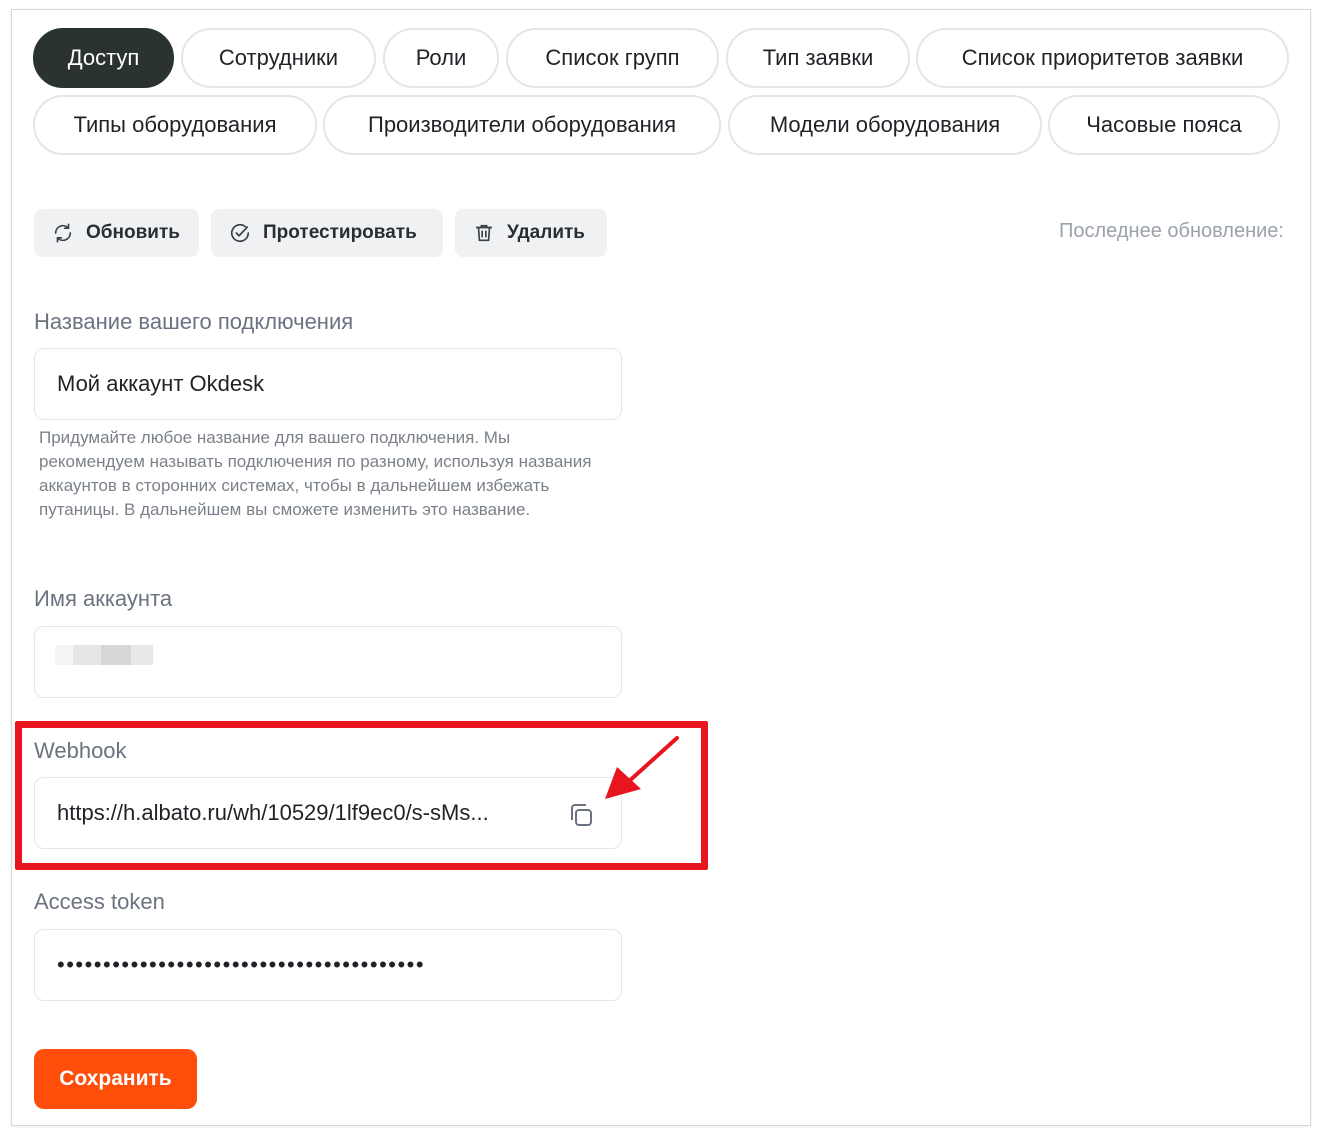 The image size is (1320, 1134). Describe the element at coordinates (1164, 125) in the screenshot. I see `tab-time-zones: Часовые пояса` at that location.